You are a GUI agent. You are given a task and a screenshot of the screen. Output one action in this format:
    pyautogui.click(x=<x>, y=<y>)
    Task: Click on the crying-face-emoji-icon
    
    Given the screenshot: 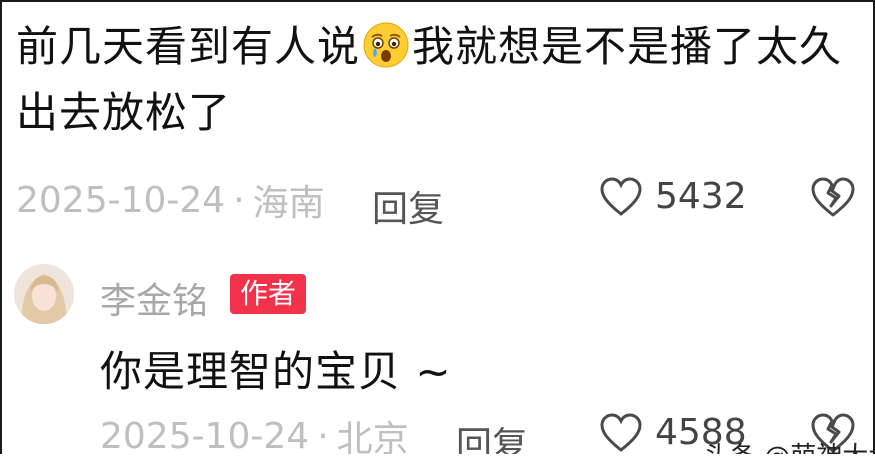 What is the action you would take?
    pyautogui.click(x=386, y=45)
    